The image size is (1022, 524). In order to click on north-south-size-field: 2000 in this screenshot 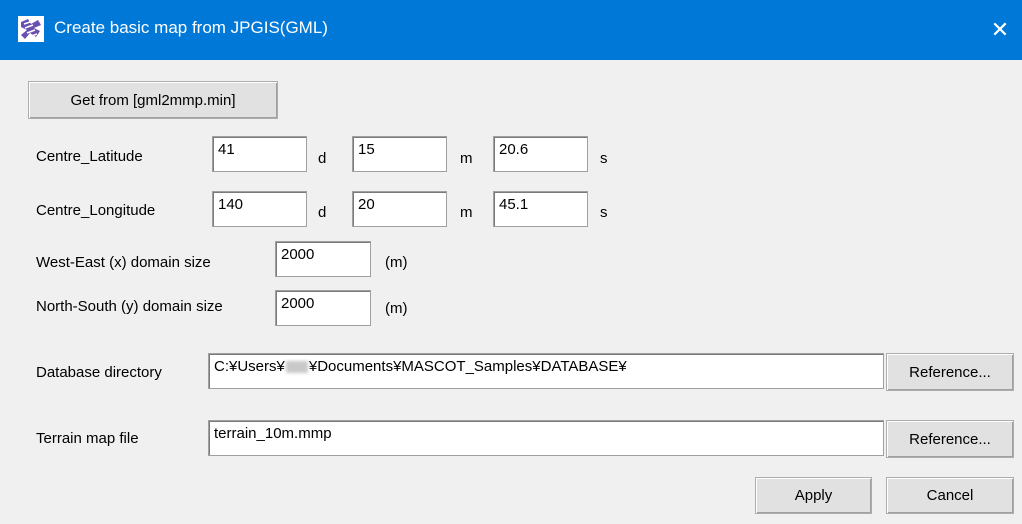, I will do `click(323, 308)`.